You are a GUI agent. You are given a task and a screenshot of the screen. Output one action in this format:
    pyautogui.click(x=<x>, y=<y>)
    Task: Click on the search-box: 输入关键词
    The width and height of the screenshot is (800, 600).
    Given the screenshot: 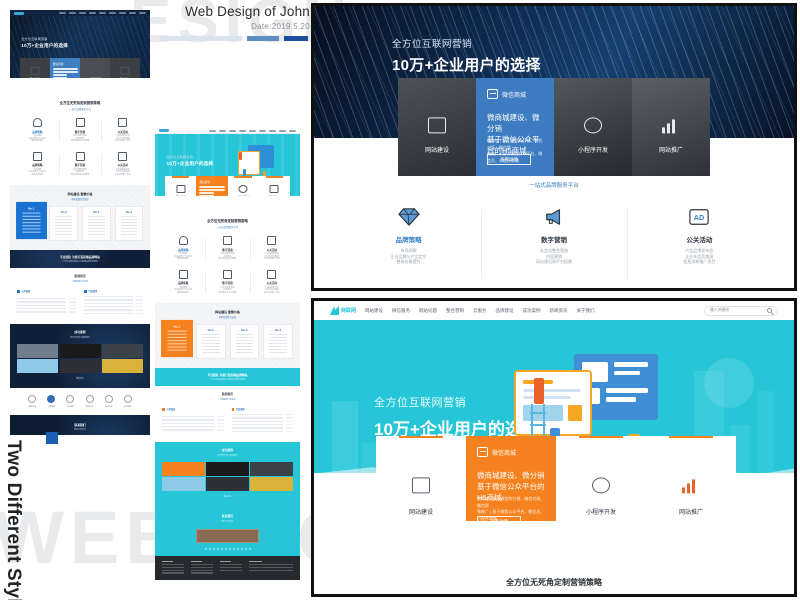 What is the action you would take?
    pyautogui.click(x=741, y=310)
    